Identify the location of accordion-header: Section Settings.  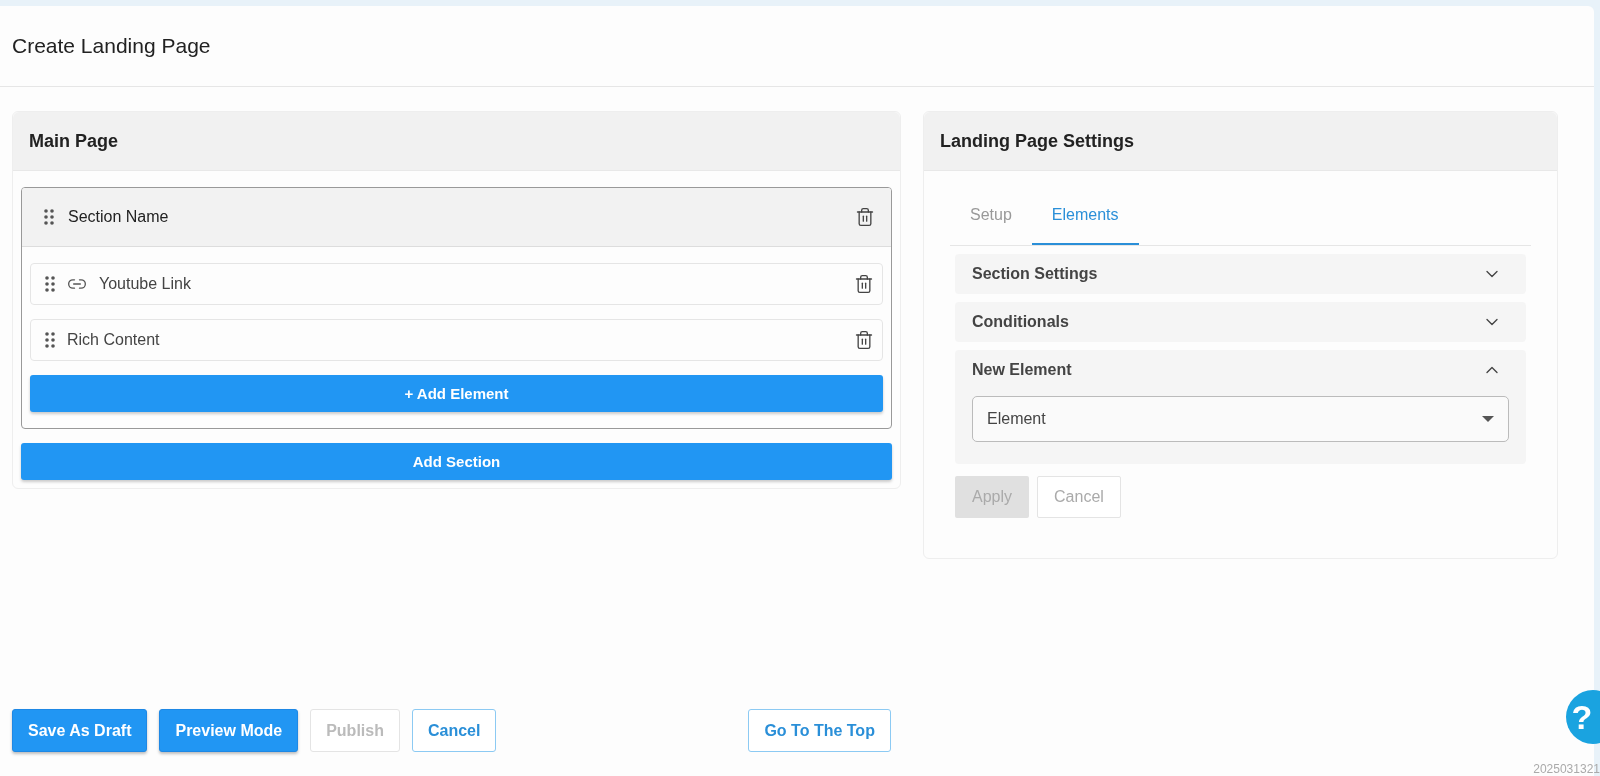
(1240, 274).